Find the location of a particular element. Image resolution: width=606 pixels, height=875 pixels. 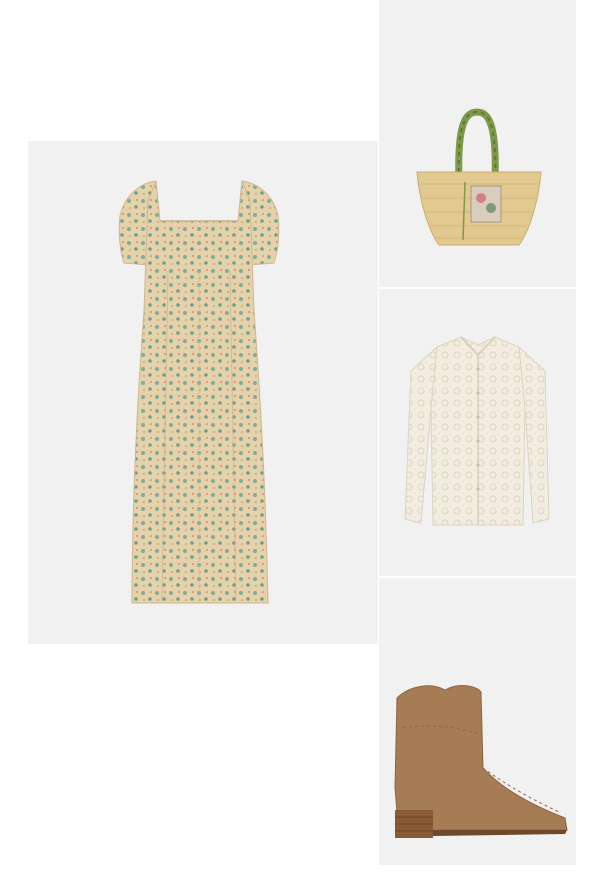

suede-ankle-boot-image is located at coordinates (481, 761).